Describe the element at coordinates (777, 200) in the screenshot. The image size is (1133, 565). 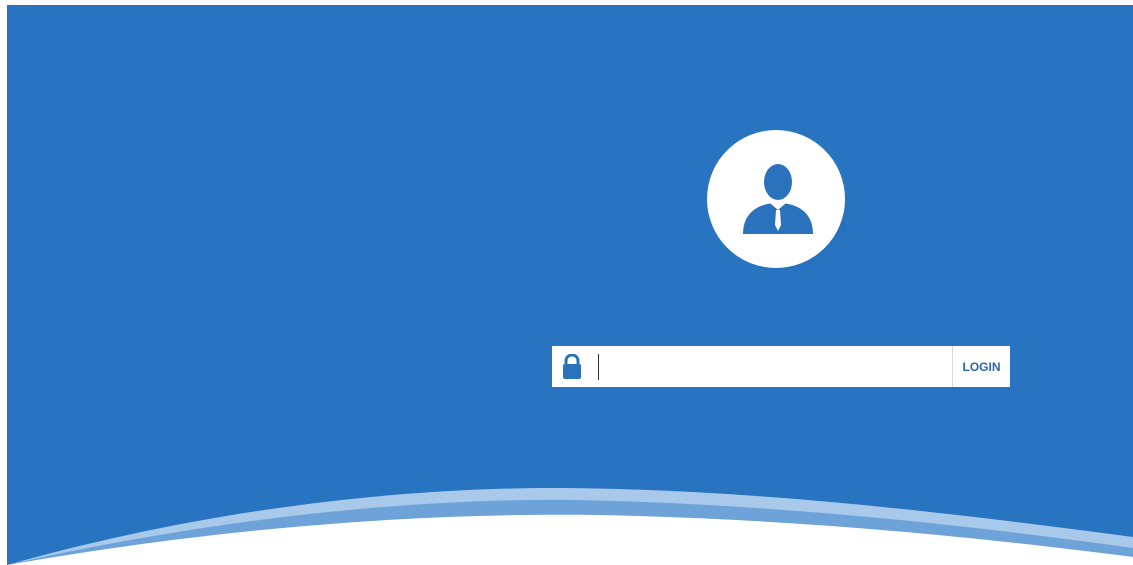
I see `user-avatar-icon` at that location.